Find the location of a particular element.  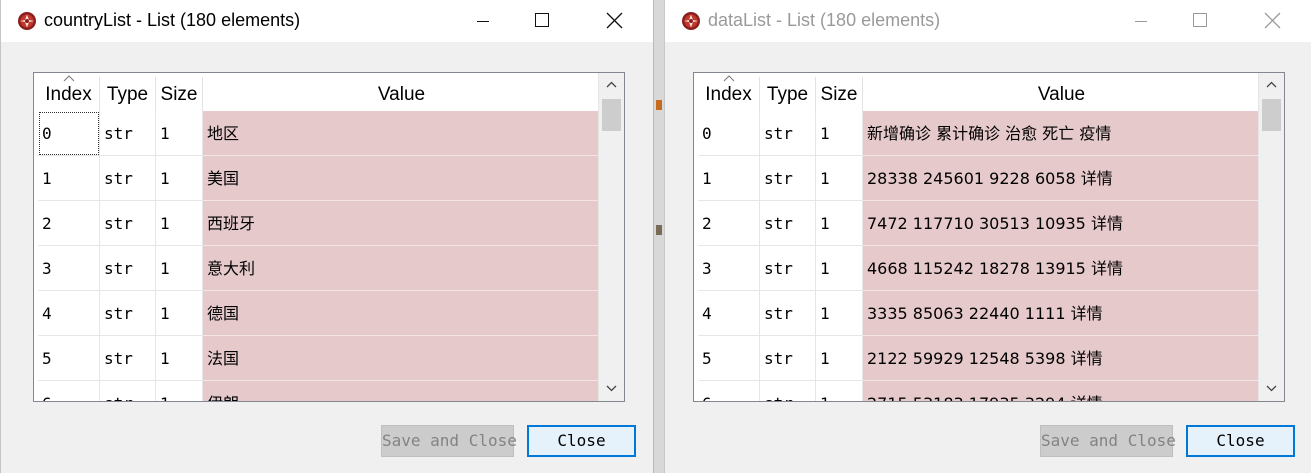

table-row: 6str12715 53183 17935 3294 详情 is located at coordinates (979, 391).